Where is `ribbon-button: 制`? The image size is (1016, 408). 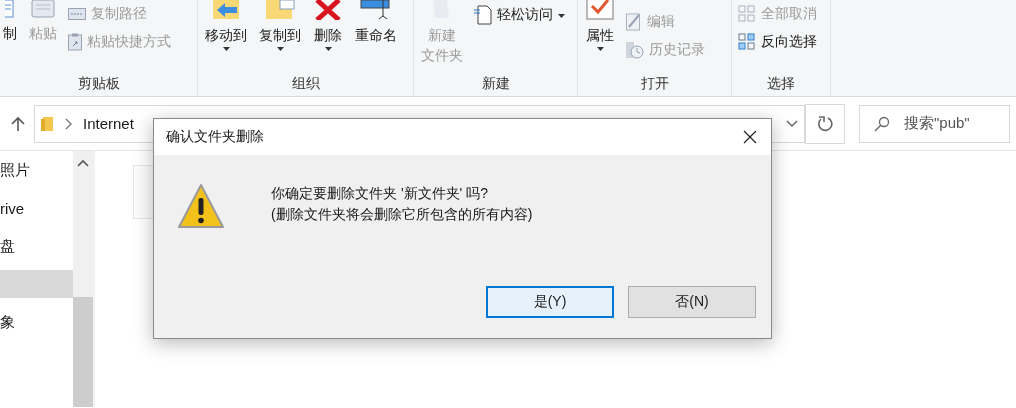
ribbon-button: 制 is located at coordinates (10, 36).